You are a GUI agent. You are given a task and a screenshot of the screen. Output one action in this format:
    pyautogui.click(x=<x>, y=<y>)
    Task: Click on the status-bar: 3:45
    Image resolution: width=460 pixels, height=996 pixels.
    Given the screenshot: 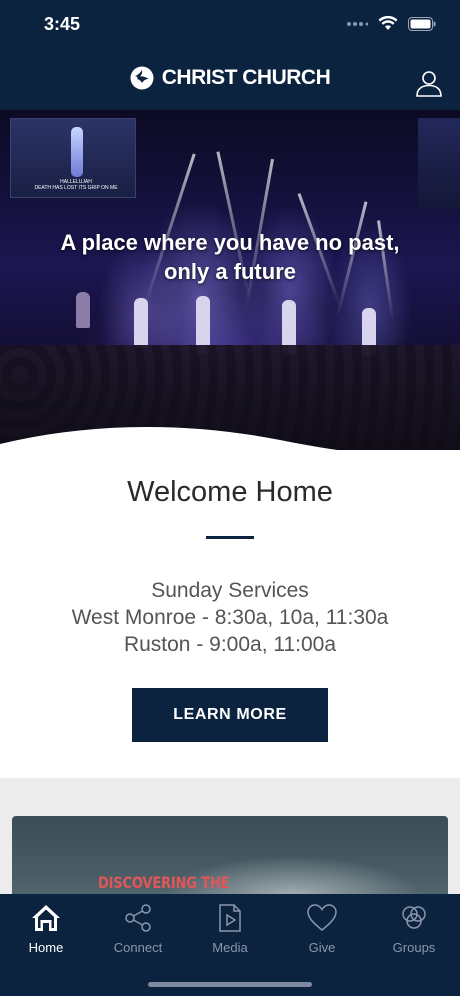 What is the action you would take?
    pyautogui.click(x=230, y=27)
    